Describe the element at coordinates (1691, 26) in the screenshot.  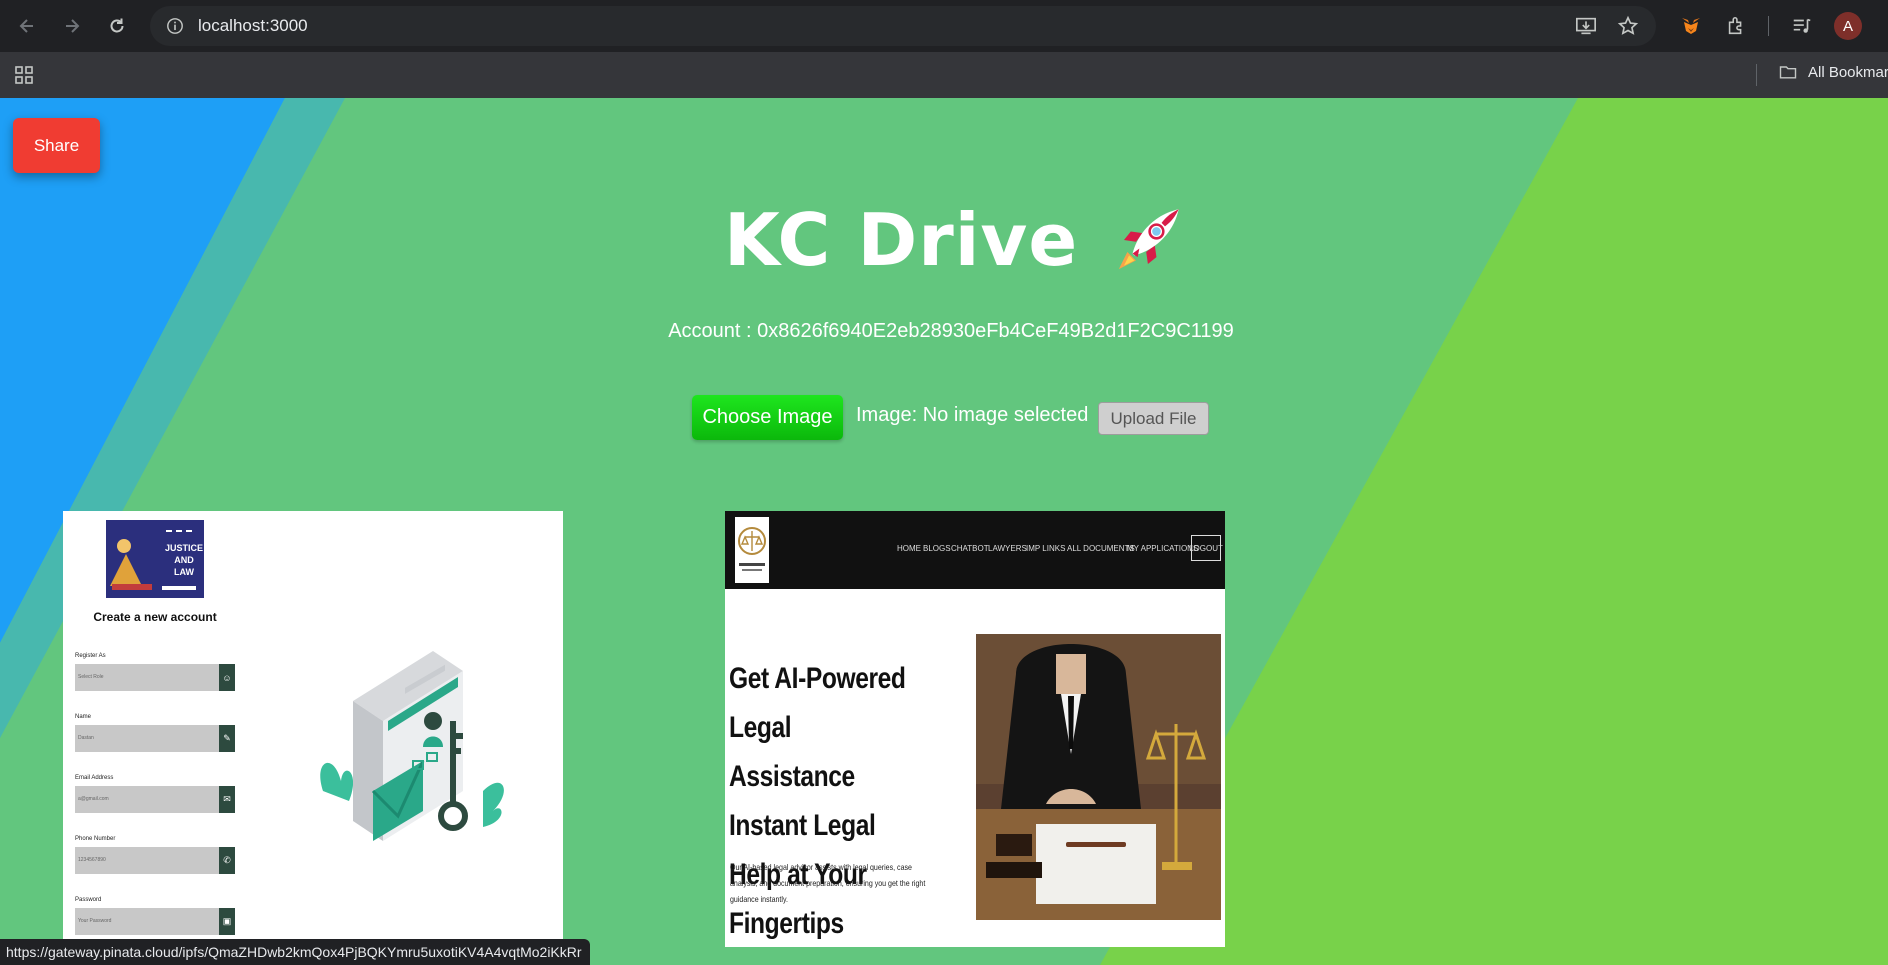
I see `metamask-fox-icon` at that location.